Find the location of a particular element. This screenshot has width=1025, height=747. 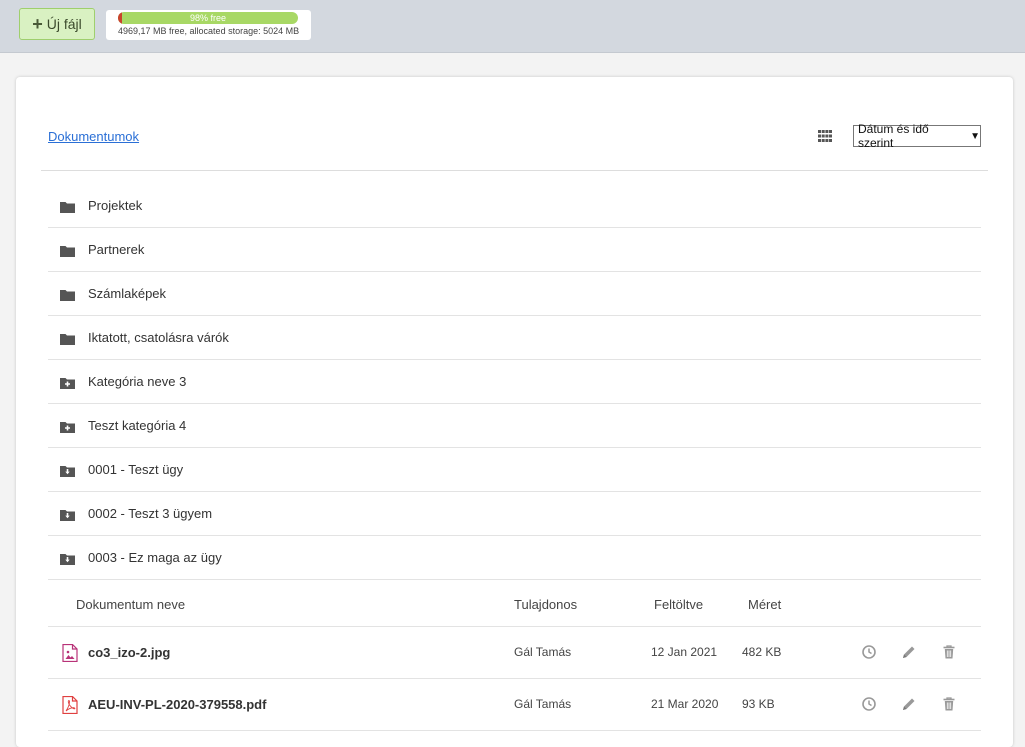

pdf-file-icon is located at coordinates (70, 705).